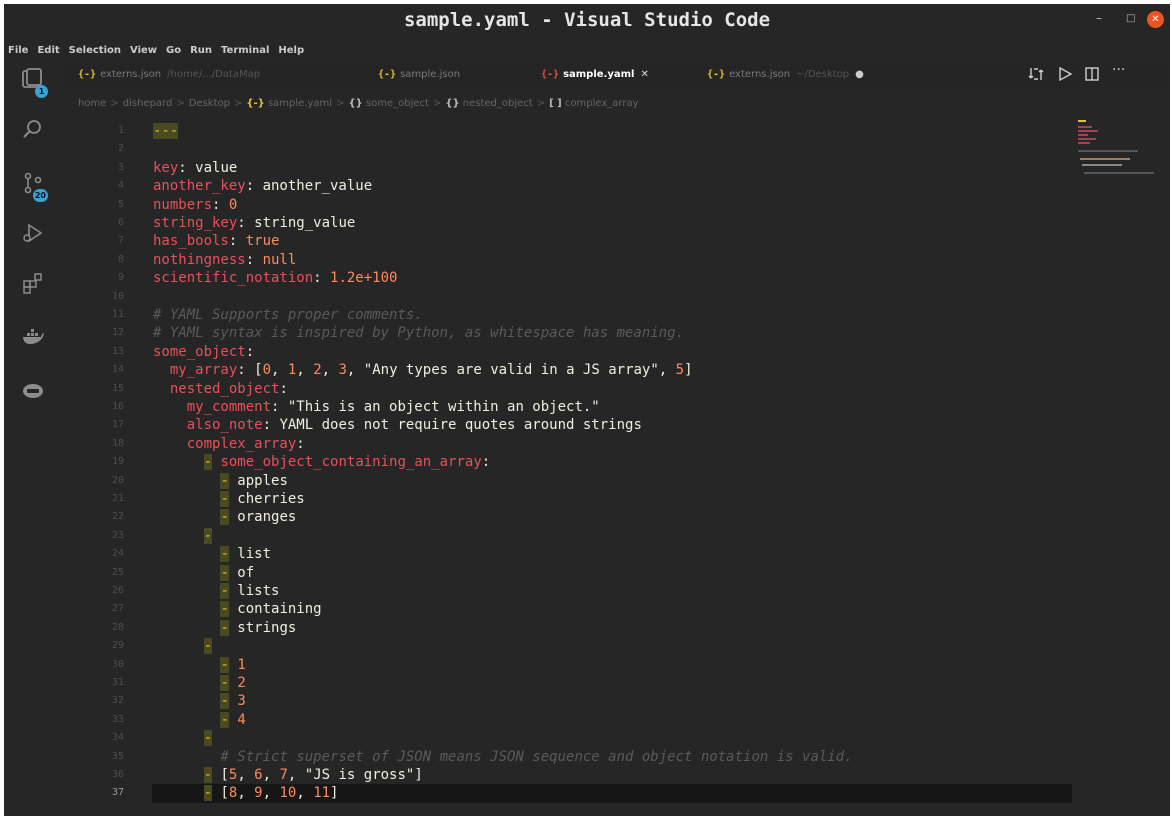  Describe the element at coordinates (567, 481) in the screenshot. I see `code-line: 20 - apples` at that location.